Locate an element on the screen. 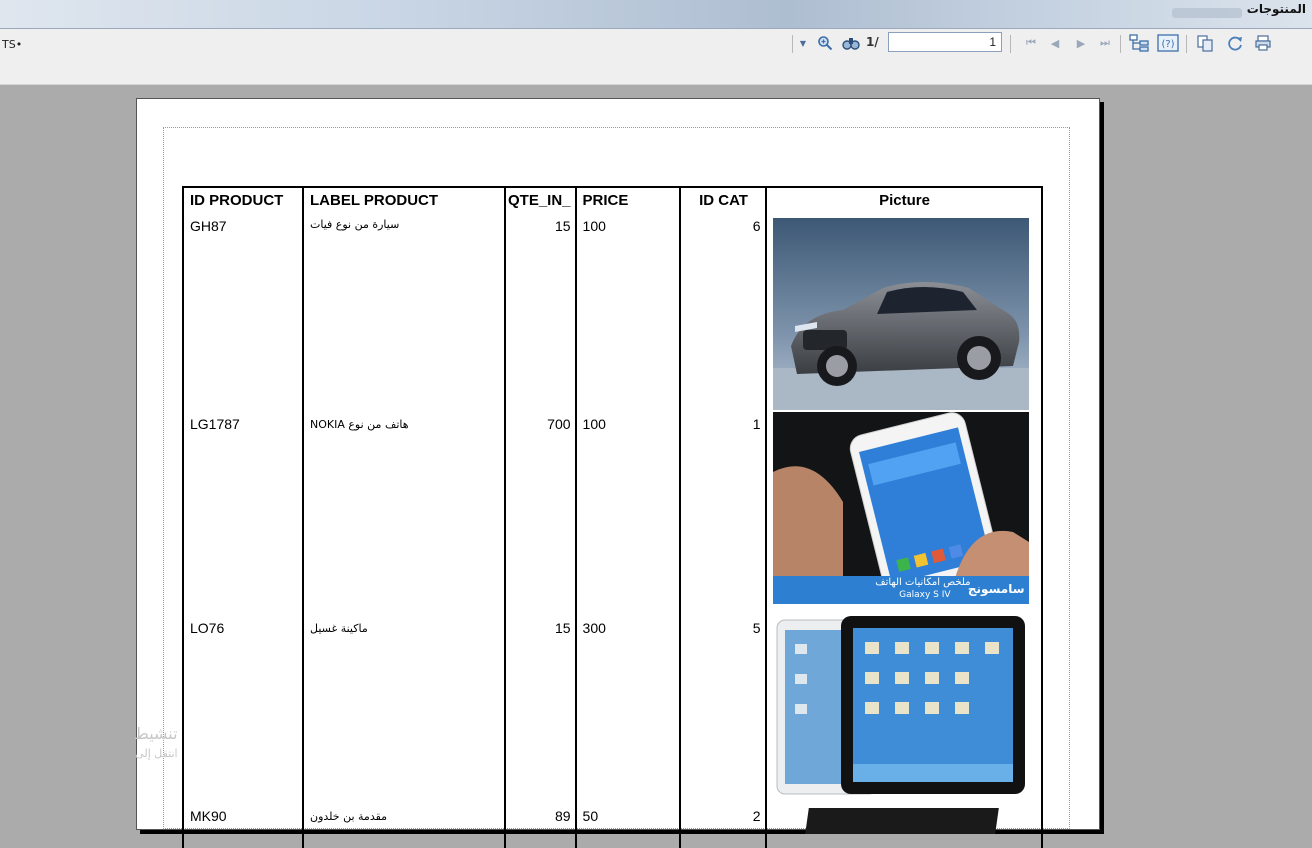 Image resolution: width=1312 pixels, height=848 pixels. phone-caption-sub: Galaxy S IV is located at coordinates (925, 595).